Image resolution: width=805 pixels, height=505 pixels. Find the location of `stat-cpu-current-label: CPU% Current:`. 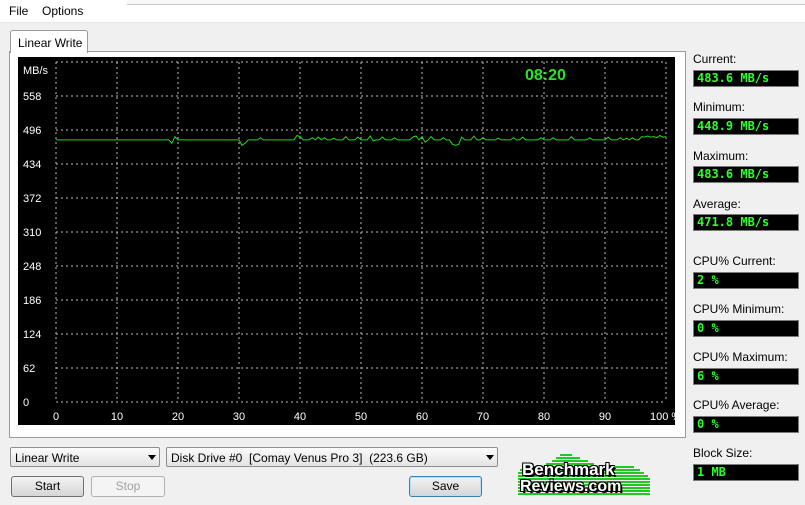

stat-cpu-current-label: CPU% Current: is located at coordinates (734, 261).